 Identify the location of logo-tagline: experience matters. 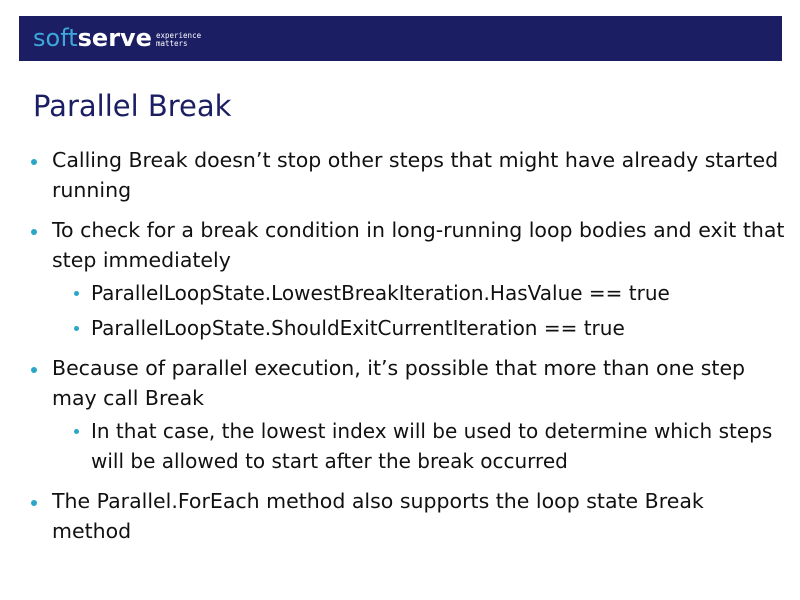
(178, 38).